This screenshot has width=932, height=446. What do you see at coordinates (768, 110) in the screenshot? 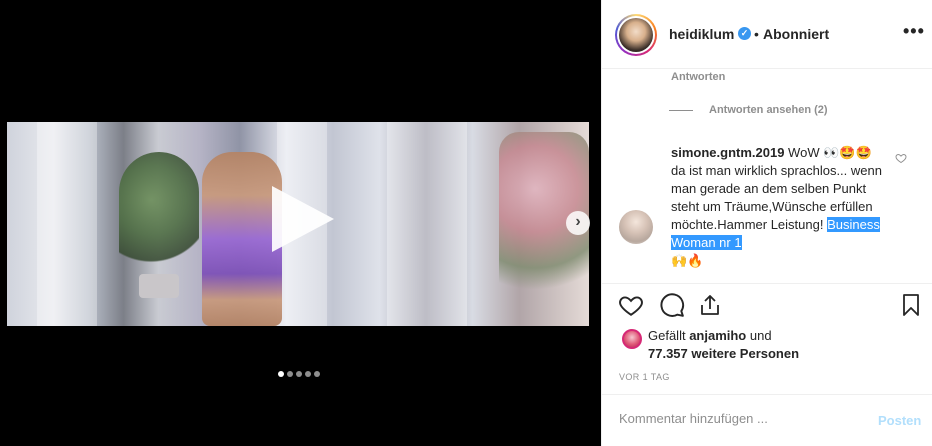
I see `view-replies-label: Antworten ansehen (2)` at bounding box center [768, 110].